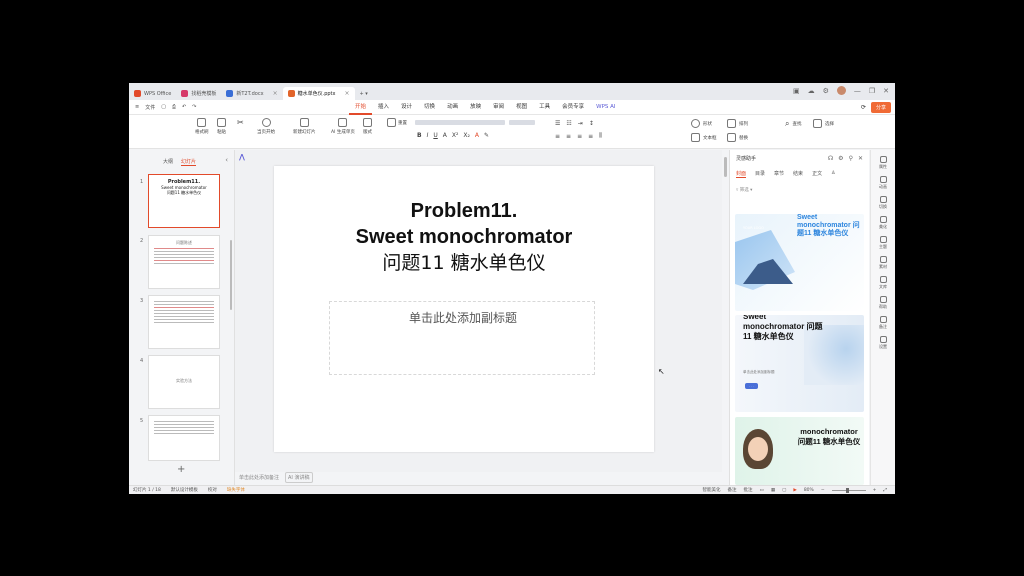 The width and height of the screenshot is (1024, 576). Describe the element at coordinates (184, 262) in the screenshot. I see `slide-thumbnail-2: 问题陈述` at that location.